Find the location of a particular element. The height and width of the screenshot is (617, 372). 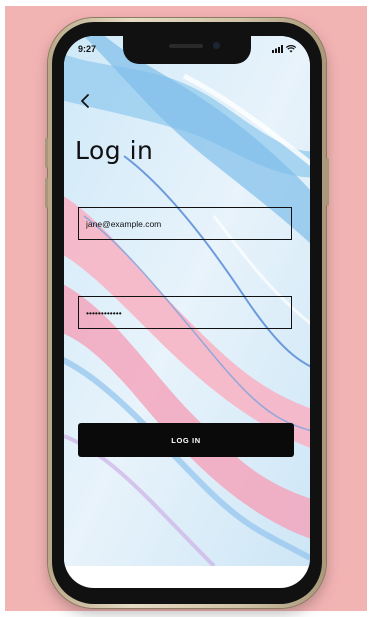

notch is located at coordinates (187, 50).